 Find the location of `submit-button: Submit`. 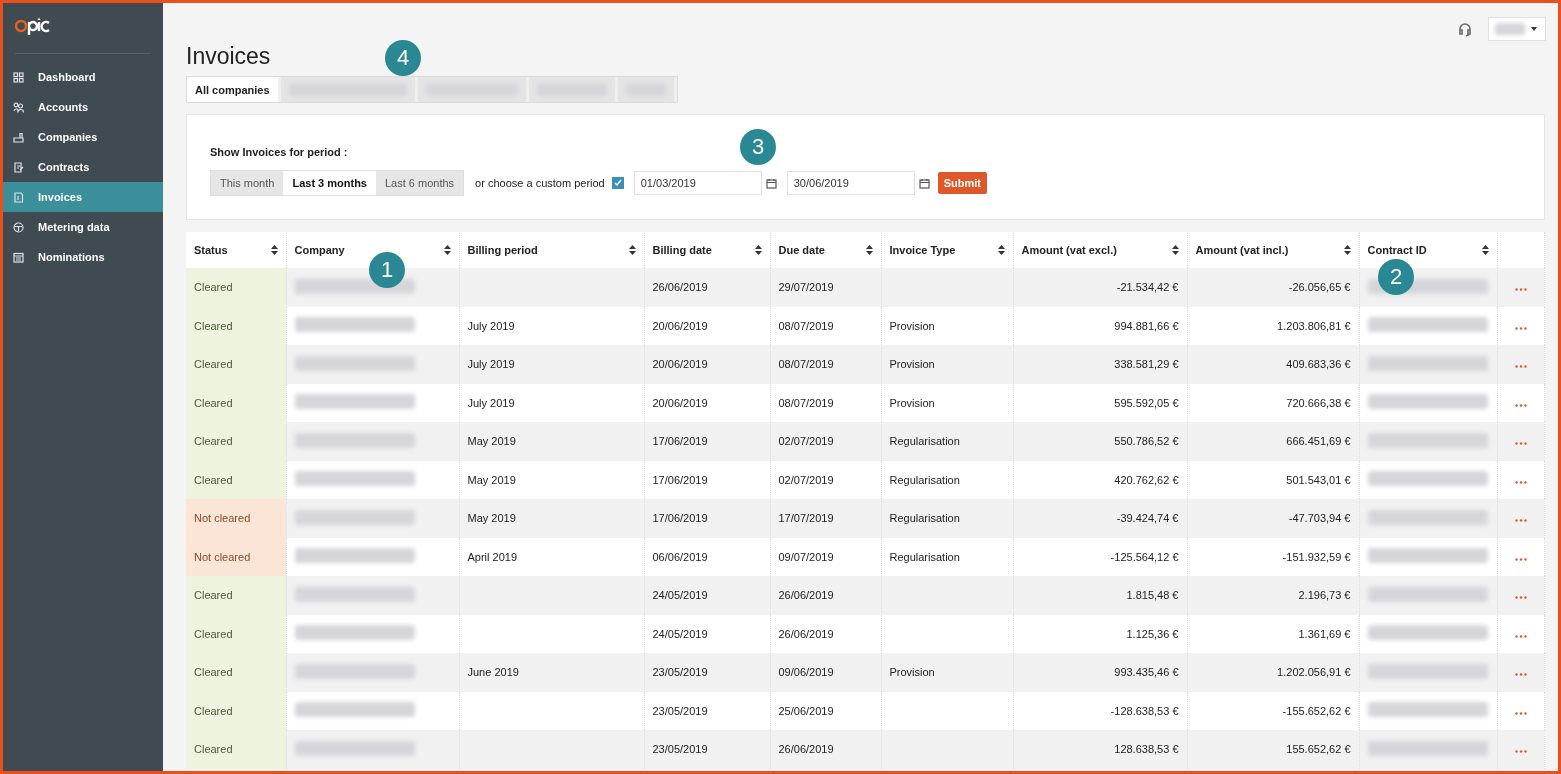

submit-button: Submit is located at coordinates (962, 183).